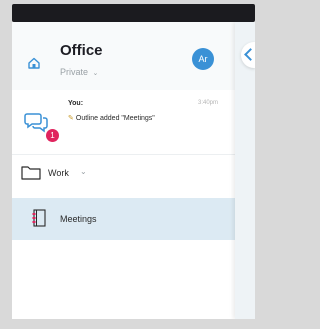 The height and width of the screenshot is (329, 320). I want to click on chat-preview: ✎ Outline added "Meetings", so click(111, 118).